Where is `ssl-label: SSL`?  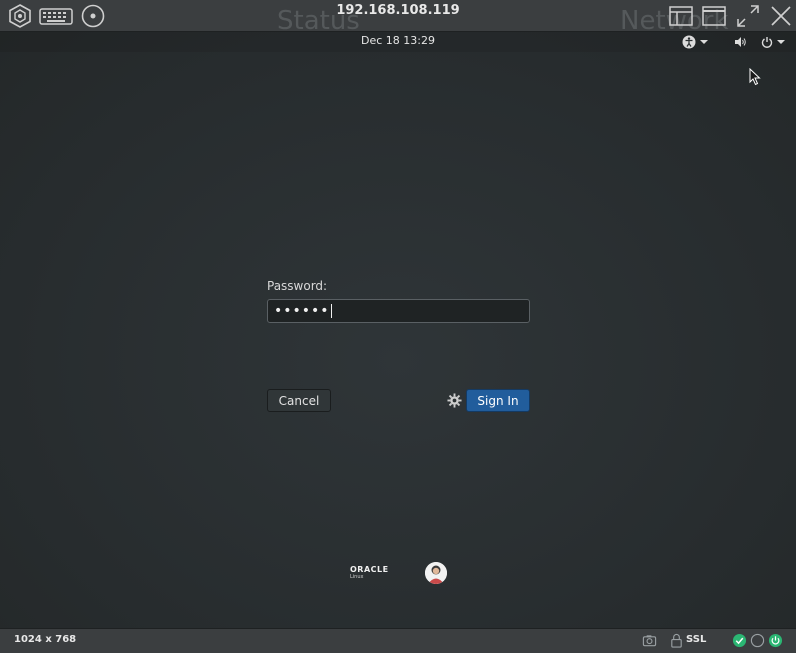
ssl-label: SSL is located at coordinates (696, 639).